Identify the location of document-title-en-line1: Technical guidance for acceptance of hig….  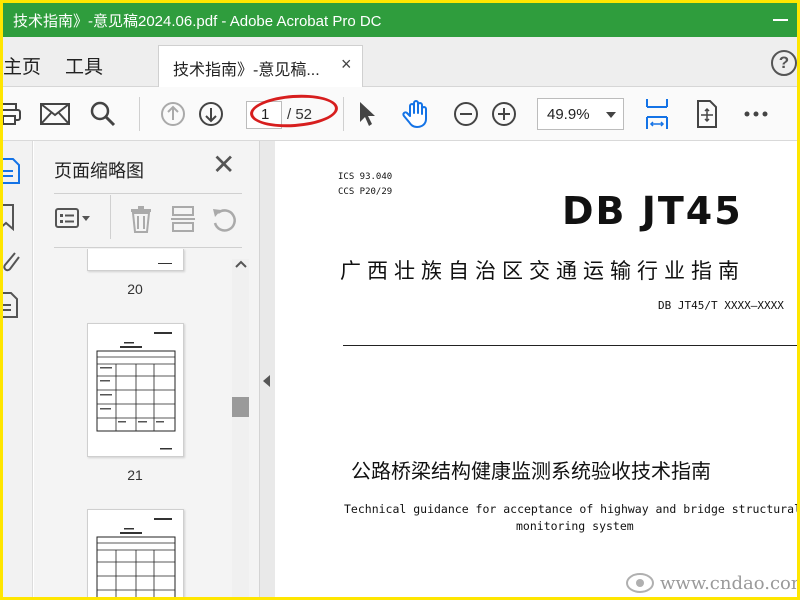
(570, 509).